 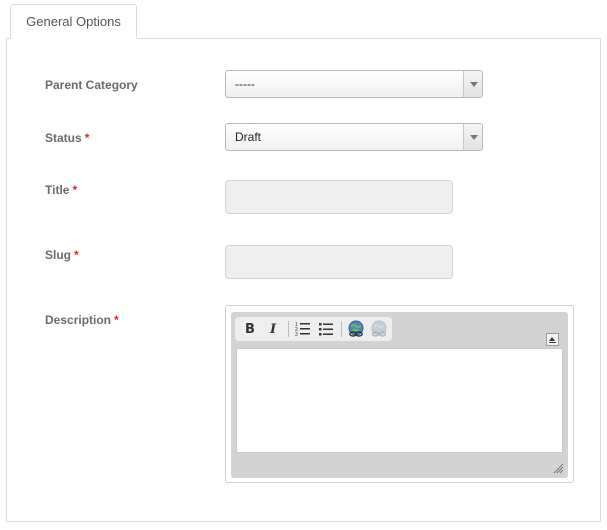 I want to click on slug-label: Slug *, so click(x=62, y=255).